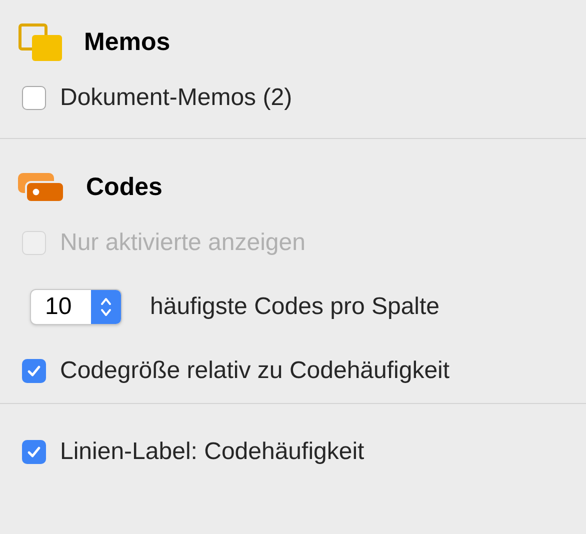  What do you see at coordinates (127, 42) in the screenshot?
I see `section-title: Memos` at bounding box center [127, 42].